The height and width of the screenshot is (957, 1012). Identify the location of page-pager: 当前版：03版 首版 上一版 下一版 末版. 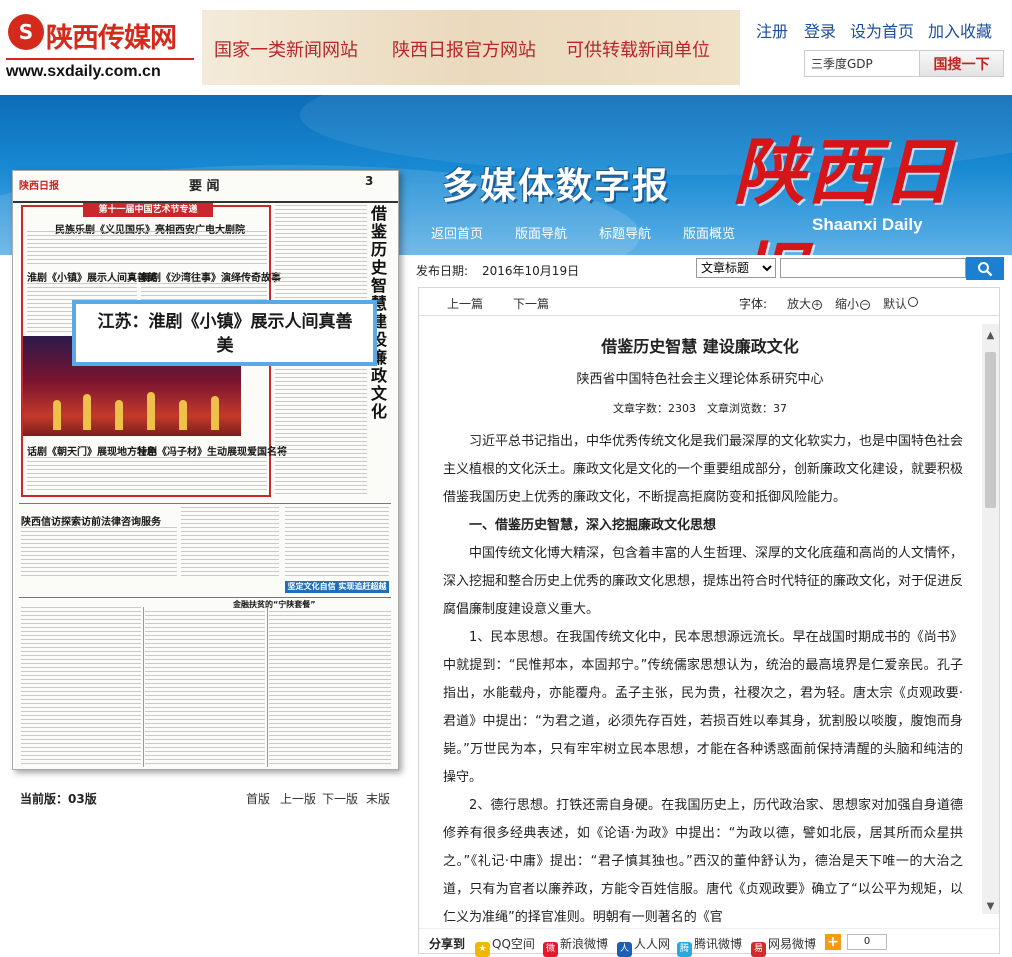
(210, 799).